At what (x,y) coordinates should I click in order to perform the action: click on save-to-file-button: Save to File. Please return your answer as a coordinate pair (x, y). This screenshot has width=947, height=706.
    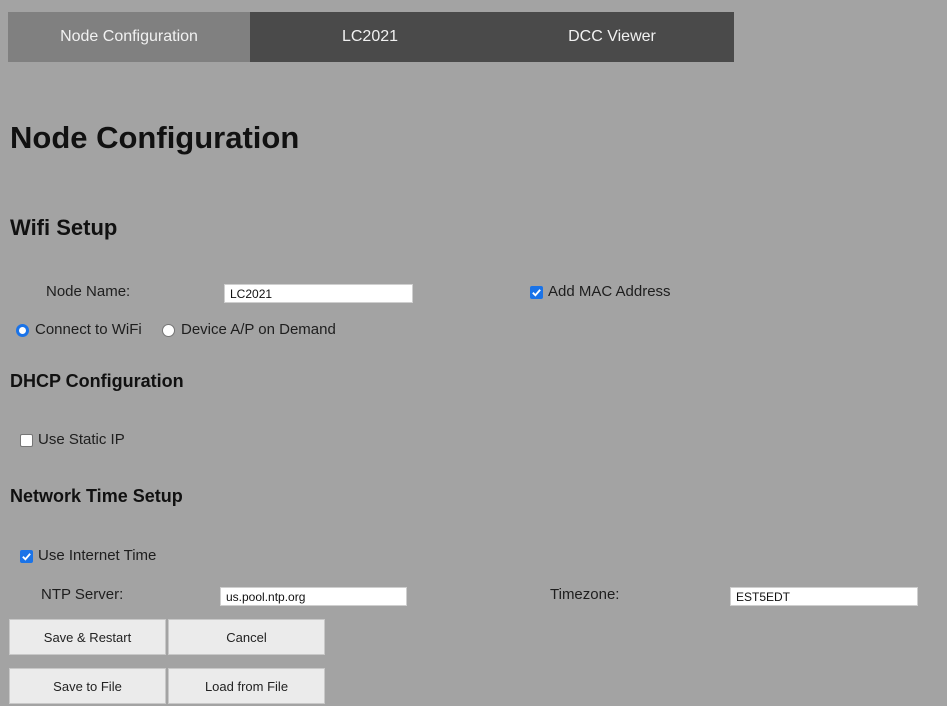
    Looking at the image, I should click on (87, 686).